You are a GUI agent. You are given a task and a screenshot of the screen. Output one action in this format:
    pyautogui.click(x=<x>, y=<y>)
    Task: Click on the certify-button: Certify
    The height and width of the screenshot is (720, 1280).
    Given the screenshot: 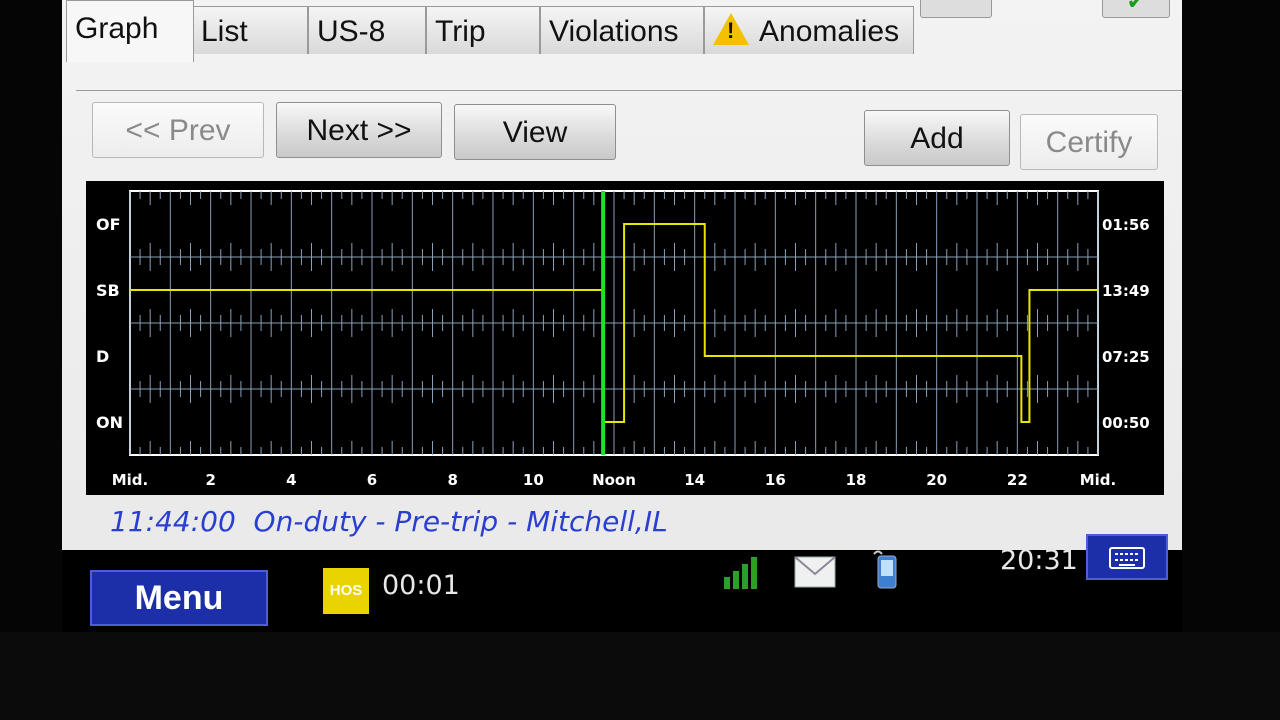 What is the action you would take?
    pyautogui.click(x=1089, y=142)
    